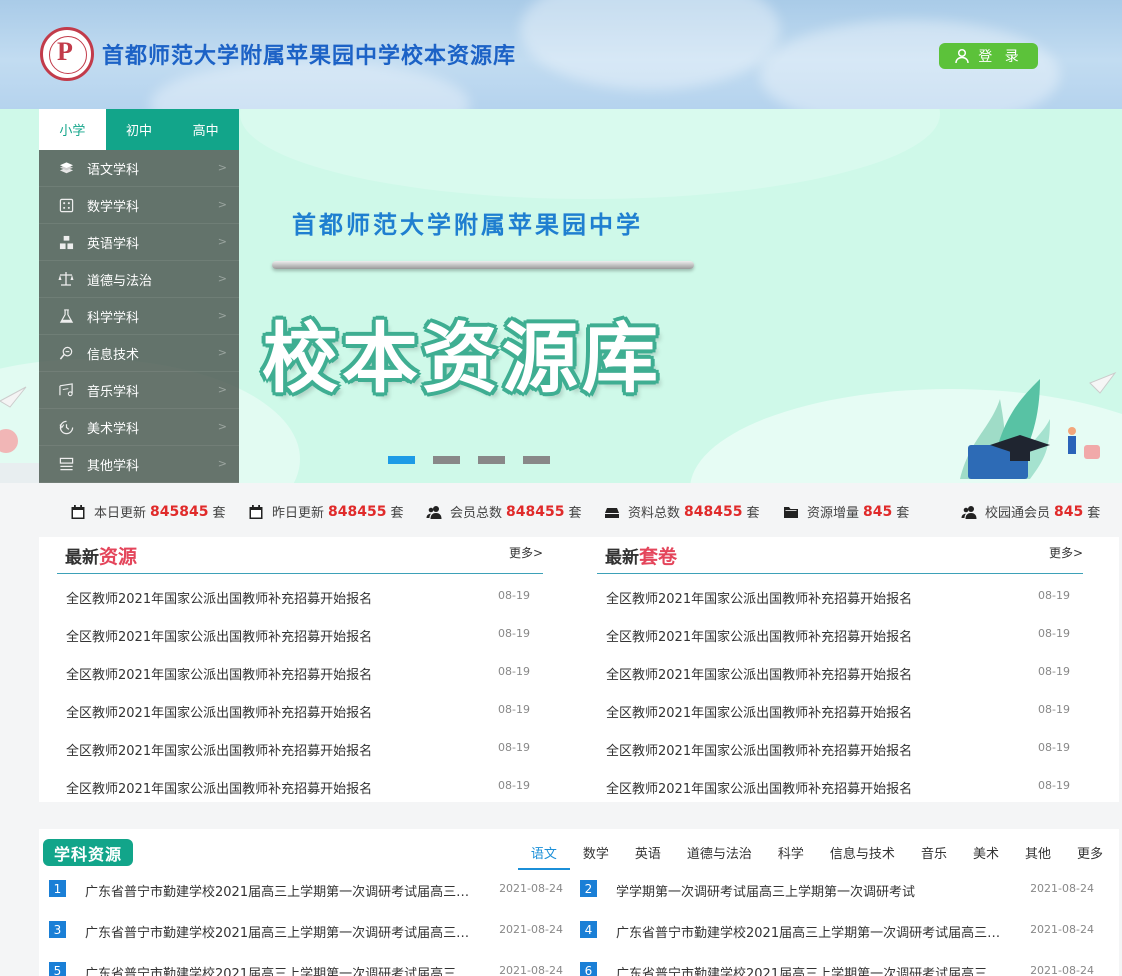  I want to click on category-item-other: 其他学科 >, so click(139, 464).